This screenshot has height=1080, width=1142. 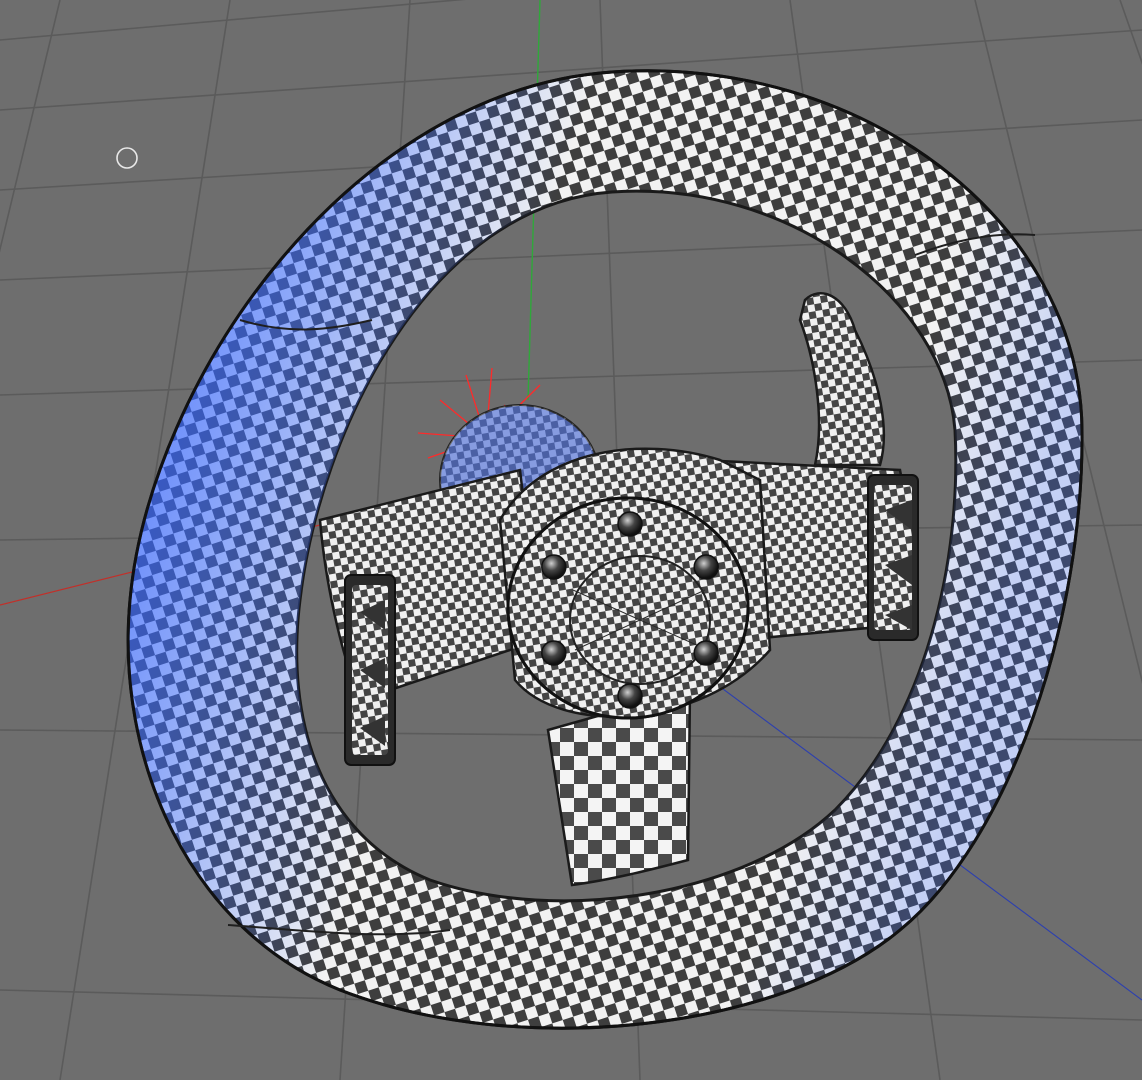 What do you see at coordinates (893, 557) in the screenshot?
I see `right-button-panel` at bounding box center [893, 557].